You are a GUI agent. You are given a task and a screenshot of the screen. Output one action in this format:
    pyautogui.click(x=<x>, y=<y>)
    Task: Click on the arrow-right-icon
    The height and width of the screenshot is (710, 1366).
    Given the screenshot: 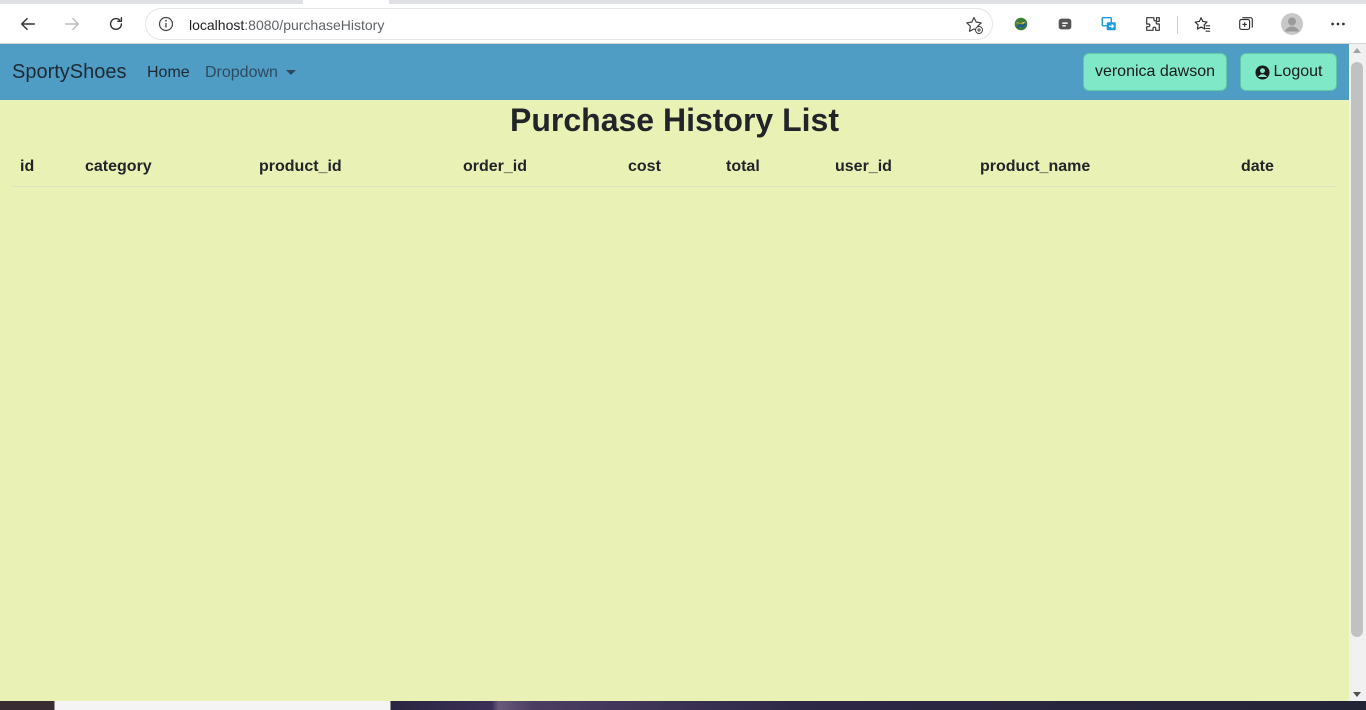 What is the action you would take?
    pyautogui.click(x=72, y=24)
    